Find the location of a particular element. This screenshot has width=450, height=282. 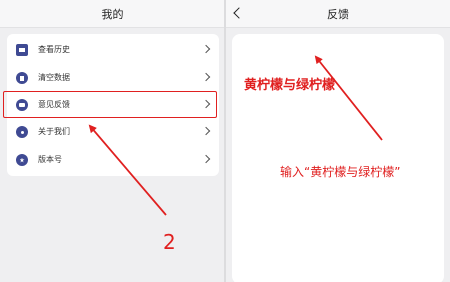

arrow-to-textbox is located at coordinates (348, 98).